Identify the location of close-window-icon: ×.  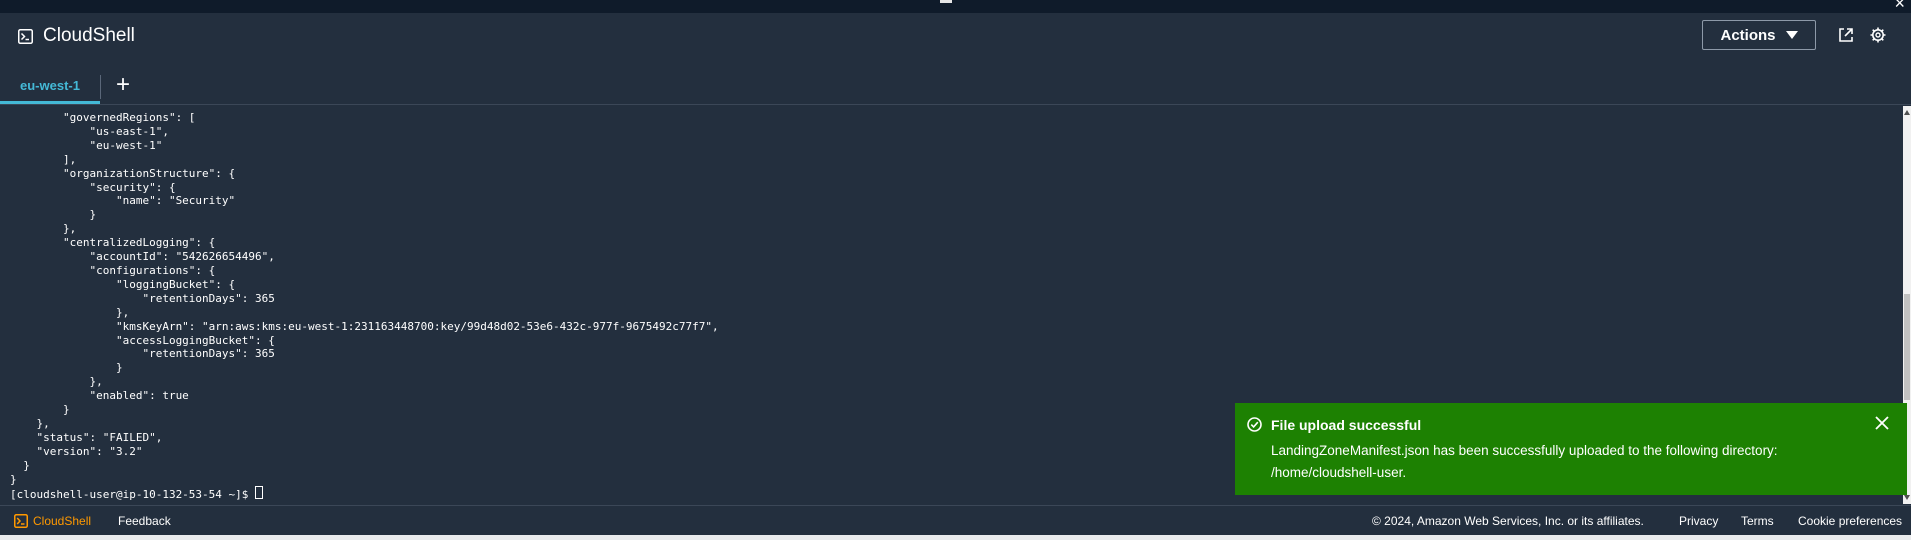
(1899, 6).